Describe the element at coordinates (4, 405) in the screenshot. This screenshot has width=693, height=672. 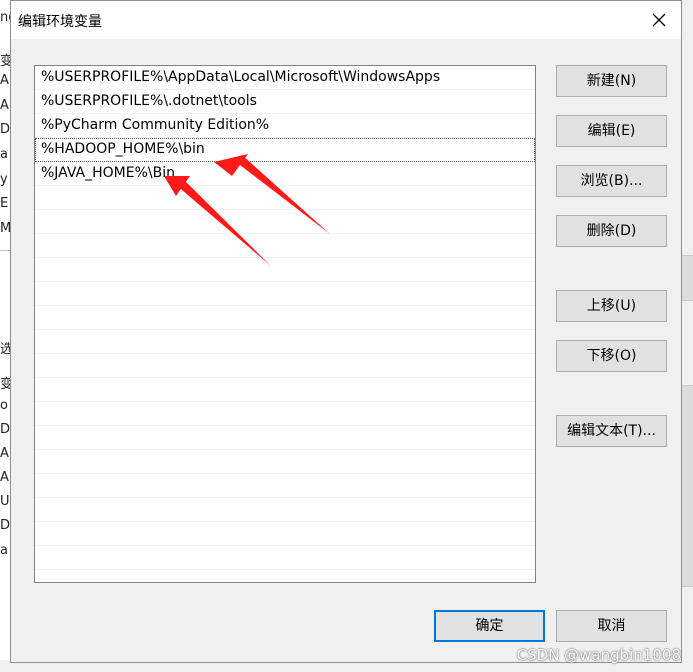
I see `background-text: o` at that location.